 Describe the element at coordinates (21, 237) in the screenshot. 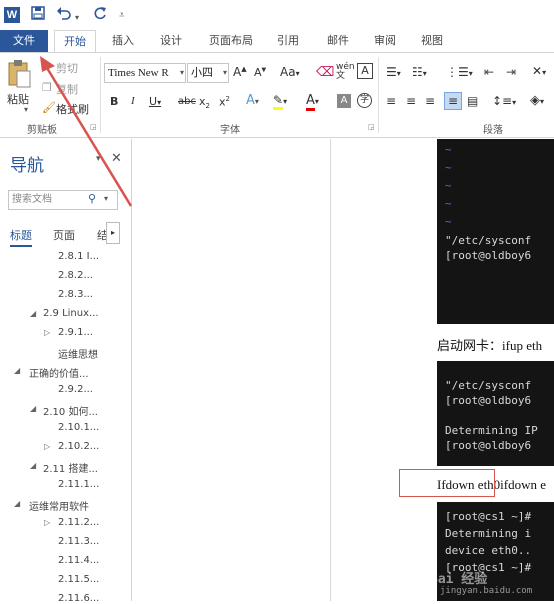

I see `tab-headings: 标题` at that location.